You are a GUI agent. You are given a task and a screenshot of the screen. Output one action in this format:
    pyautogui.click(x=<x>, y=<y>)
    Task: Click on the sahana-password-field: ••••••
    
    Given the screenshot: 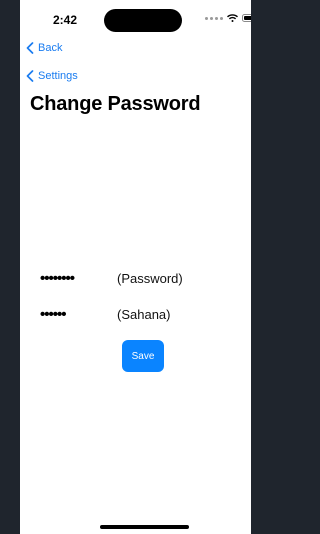 What is the action you would take?
    pyautogui.click(x=53, y=315)
    